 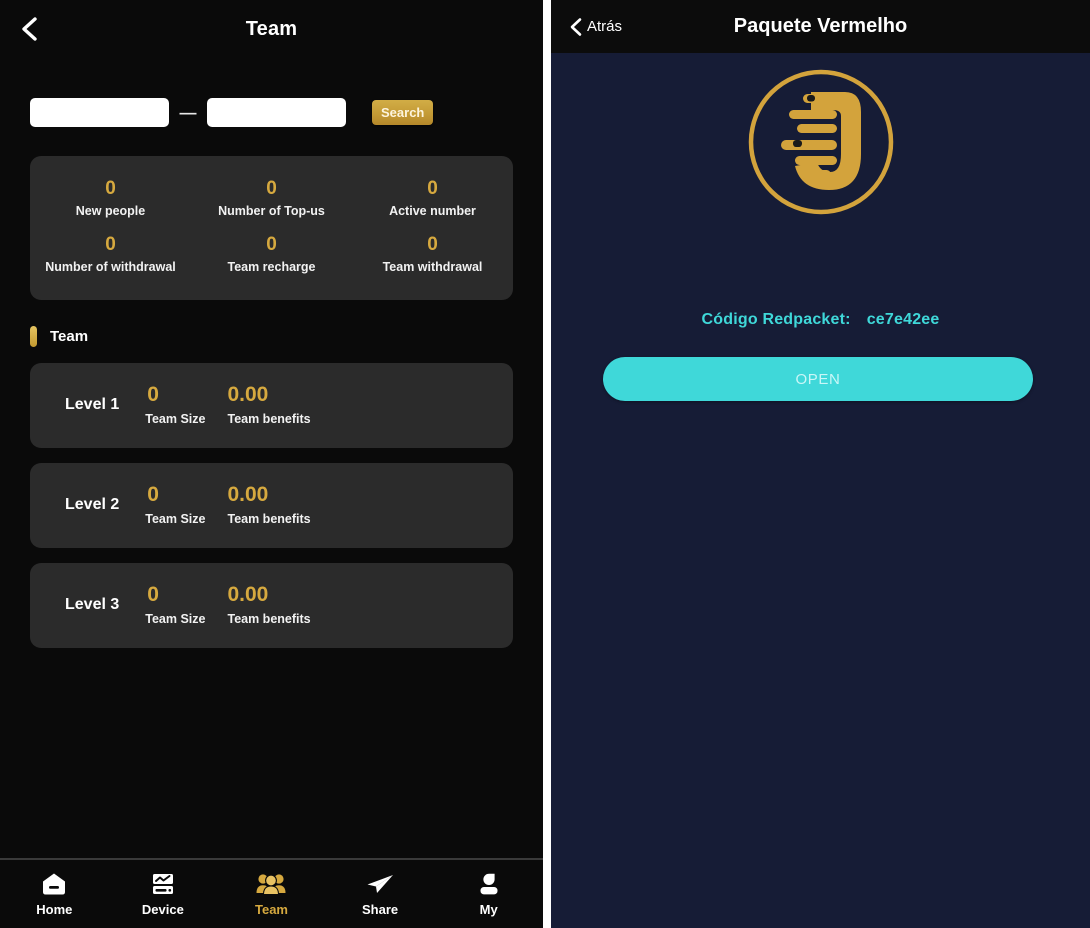 I want to click on level-name: Level 2, so click(x=92, y=505).